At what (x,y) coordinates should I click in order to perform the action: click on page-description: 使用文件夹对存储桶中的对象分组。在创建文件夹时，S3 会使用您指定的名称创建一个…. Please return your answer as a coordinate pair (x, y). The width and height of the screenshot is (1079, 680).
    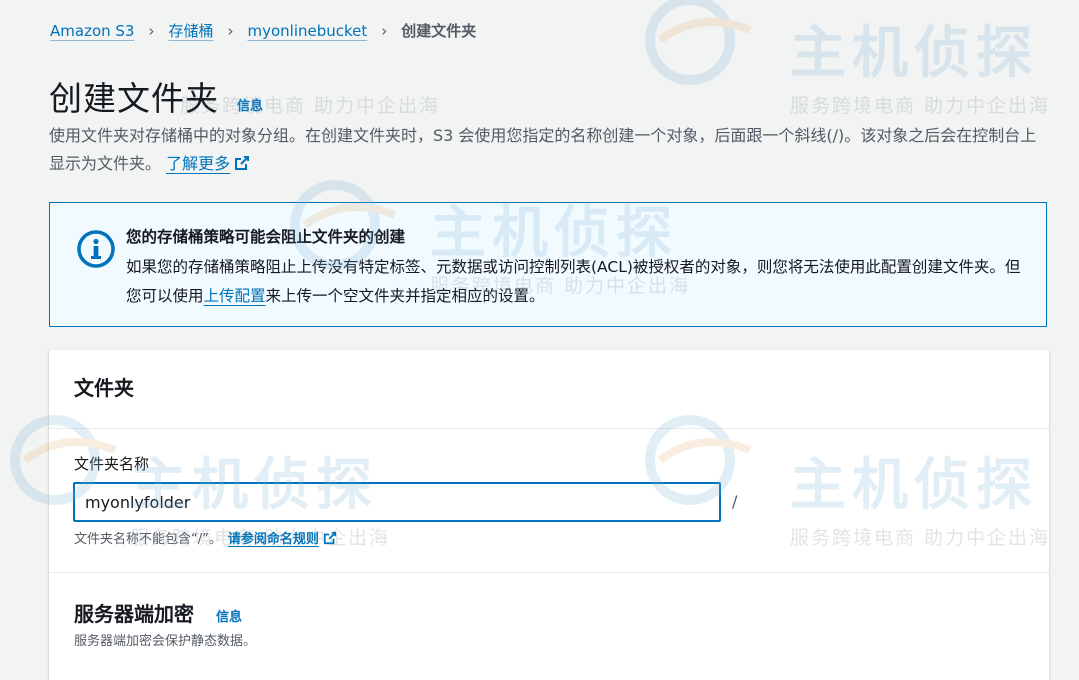
    Looking at the image, I should click on (549, 150).